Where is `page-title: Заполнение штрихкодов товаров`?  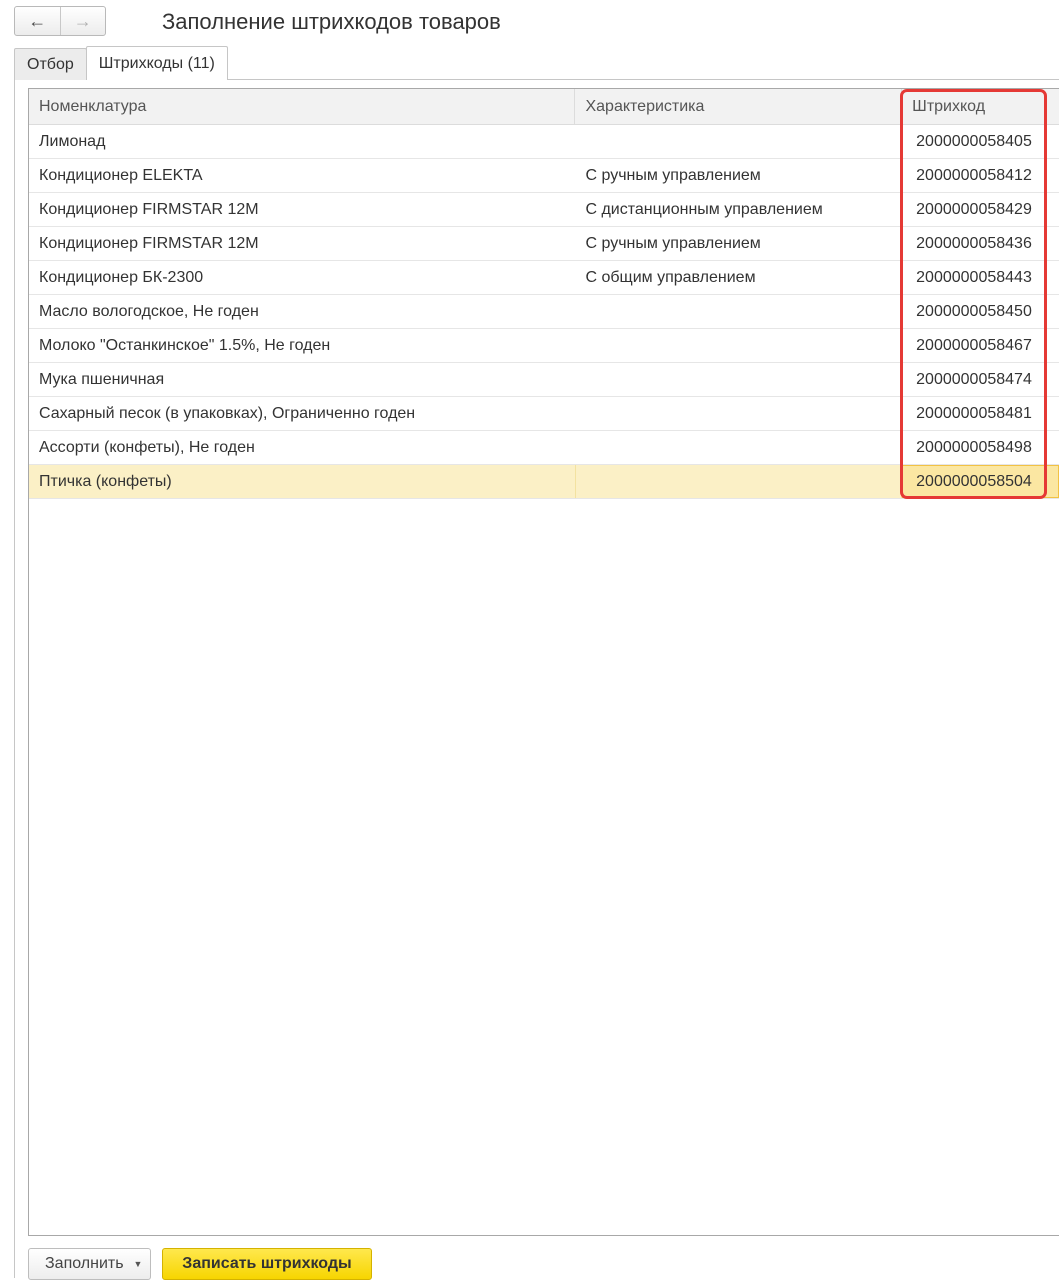 page-title: Заполнение штрихкодов товаров is located at coordinates (331, 21).